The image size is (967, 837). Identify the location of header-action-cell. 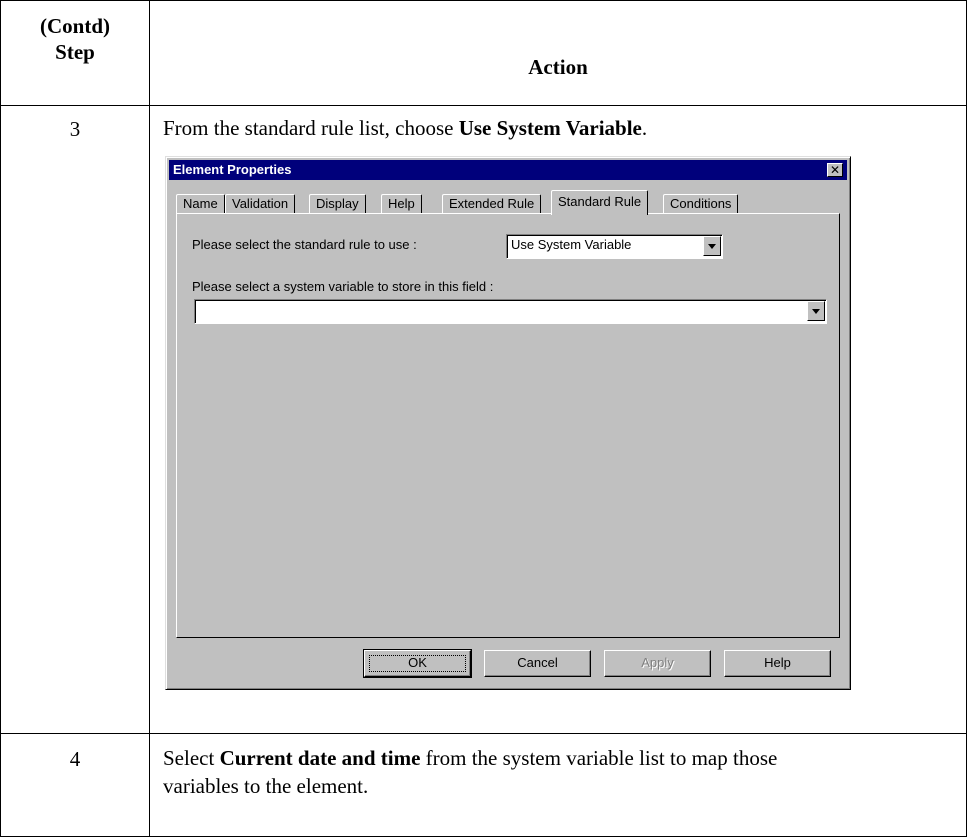
(558, 53).